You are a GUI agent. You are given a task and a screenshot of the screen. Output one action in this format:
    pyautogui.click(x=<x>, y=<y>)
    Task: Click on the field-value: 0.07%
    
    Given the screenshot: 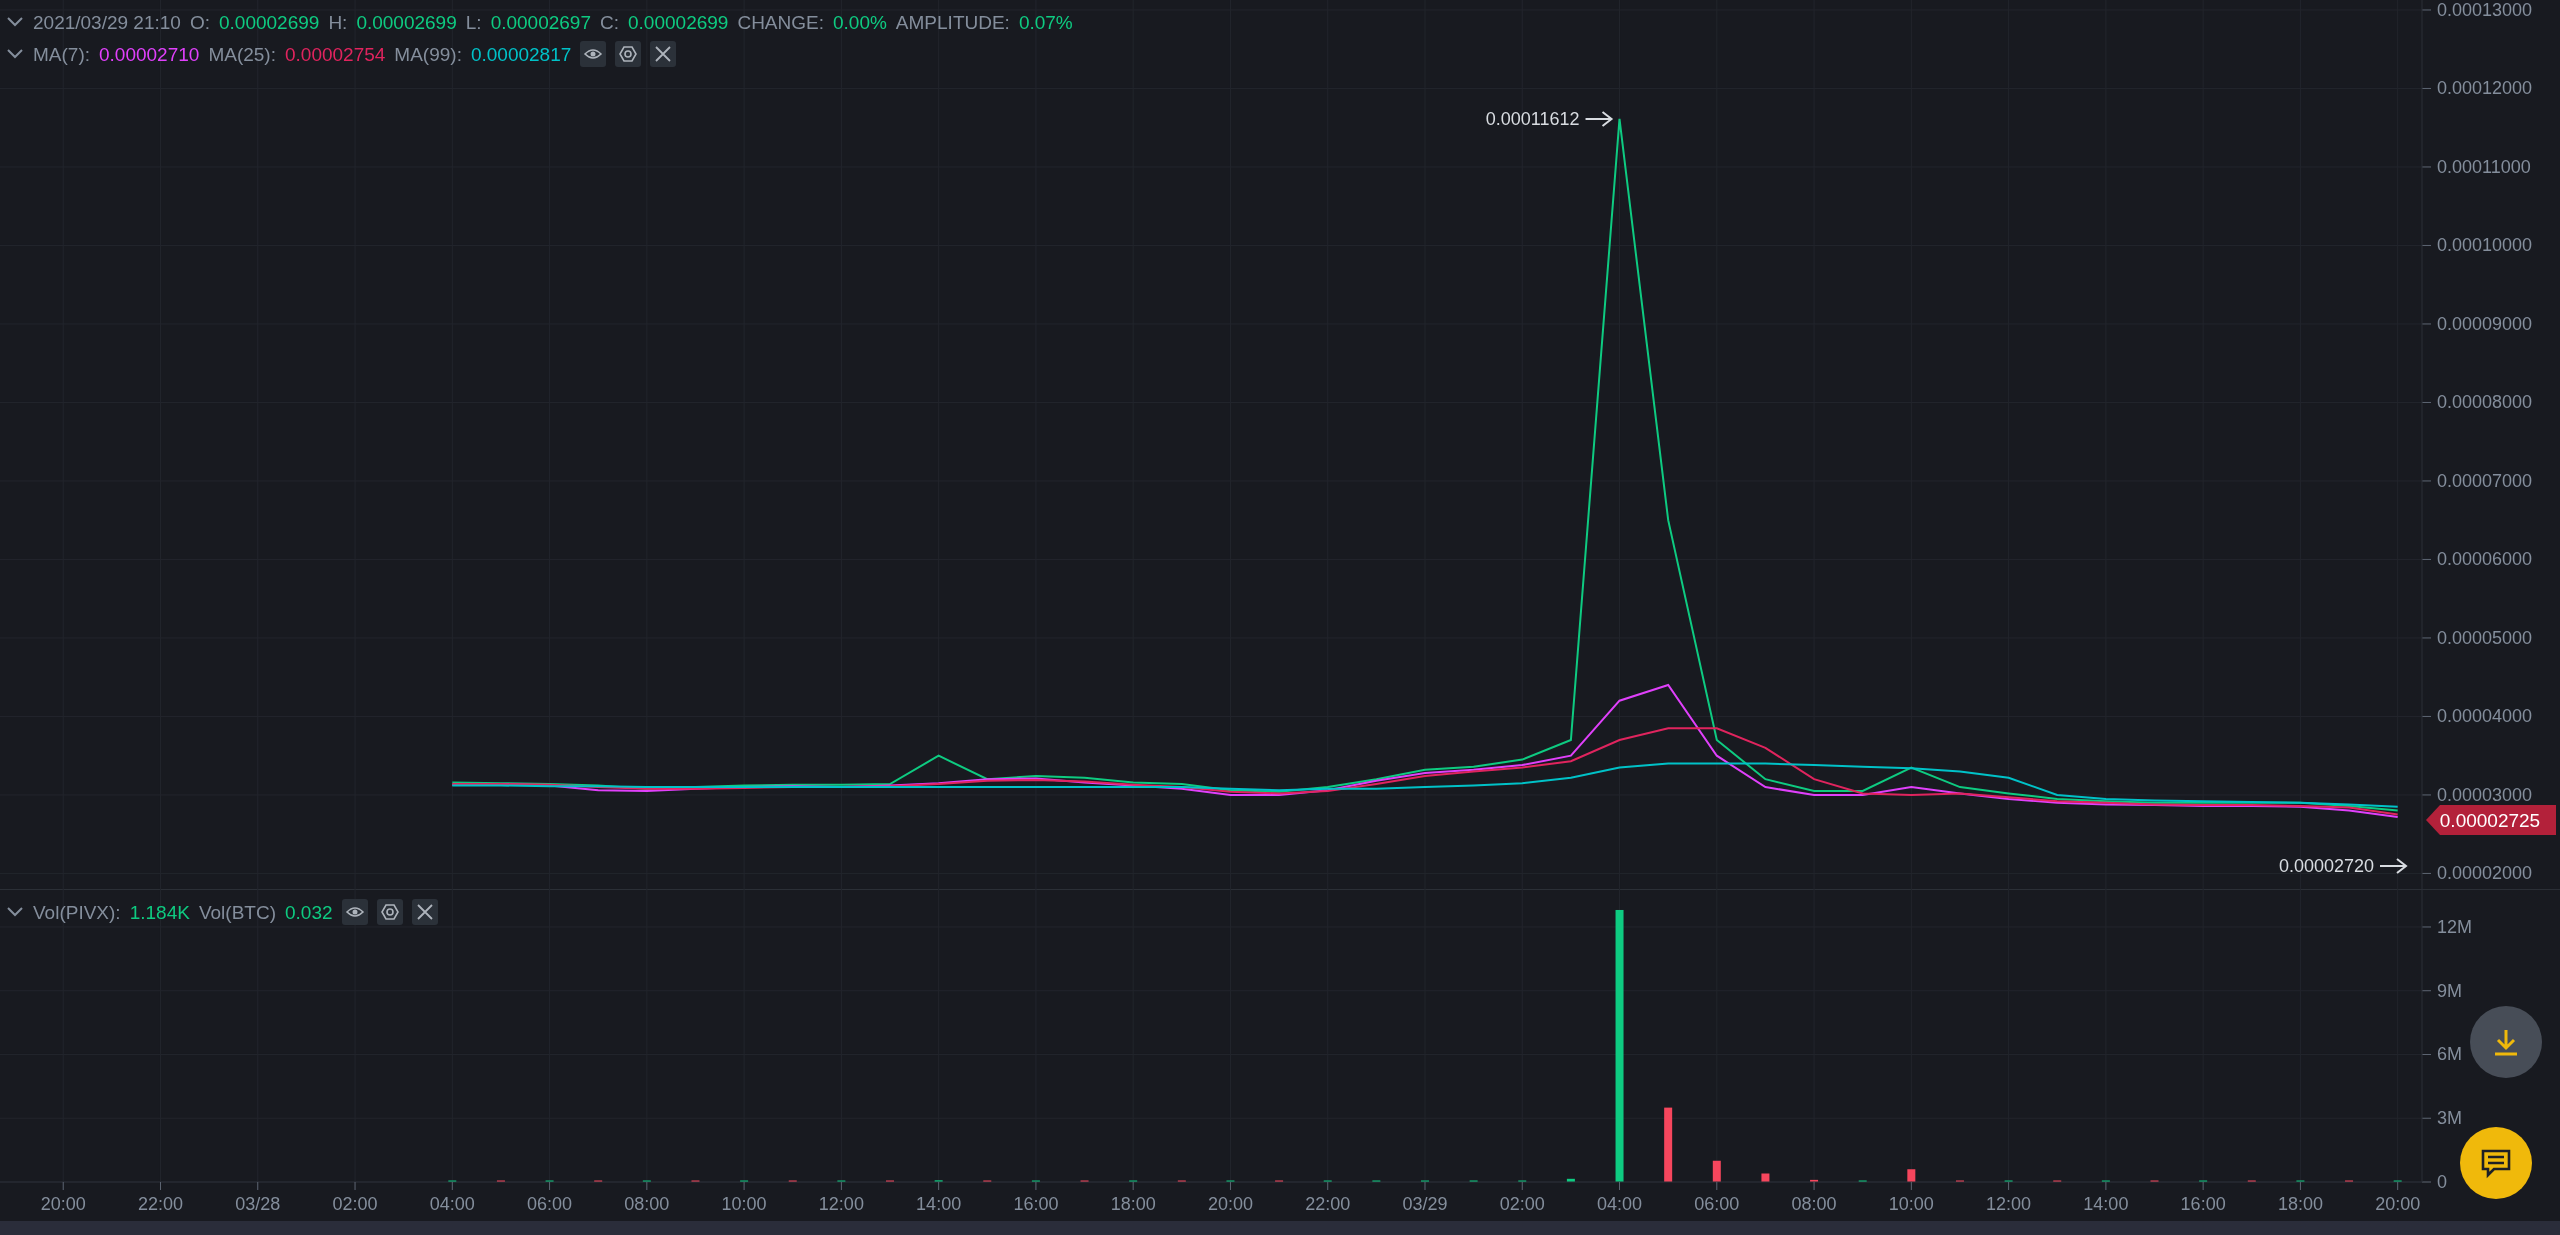 What is the action you would take?
    pyautogui.click(x=1045, y=22)
    